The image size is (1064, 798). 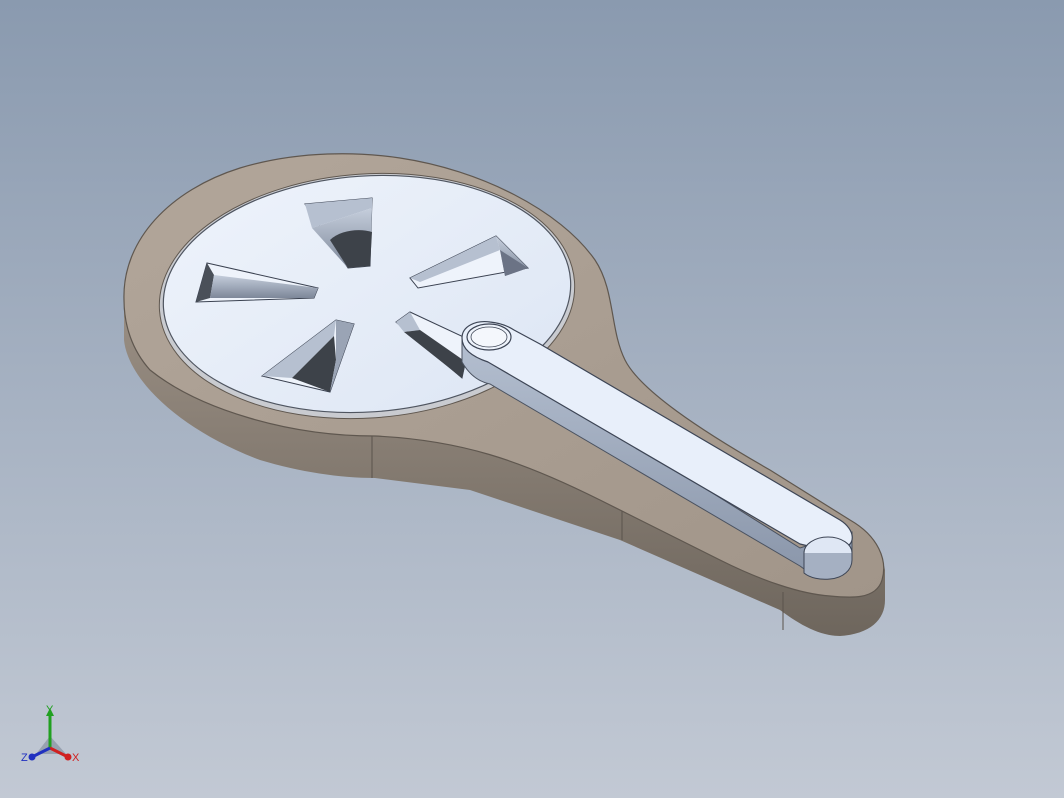 I want to click on pivot-pin-inner, so click(x=489, y=337).